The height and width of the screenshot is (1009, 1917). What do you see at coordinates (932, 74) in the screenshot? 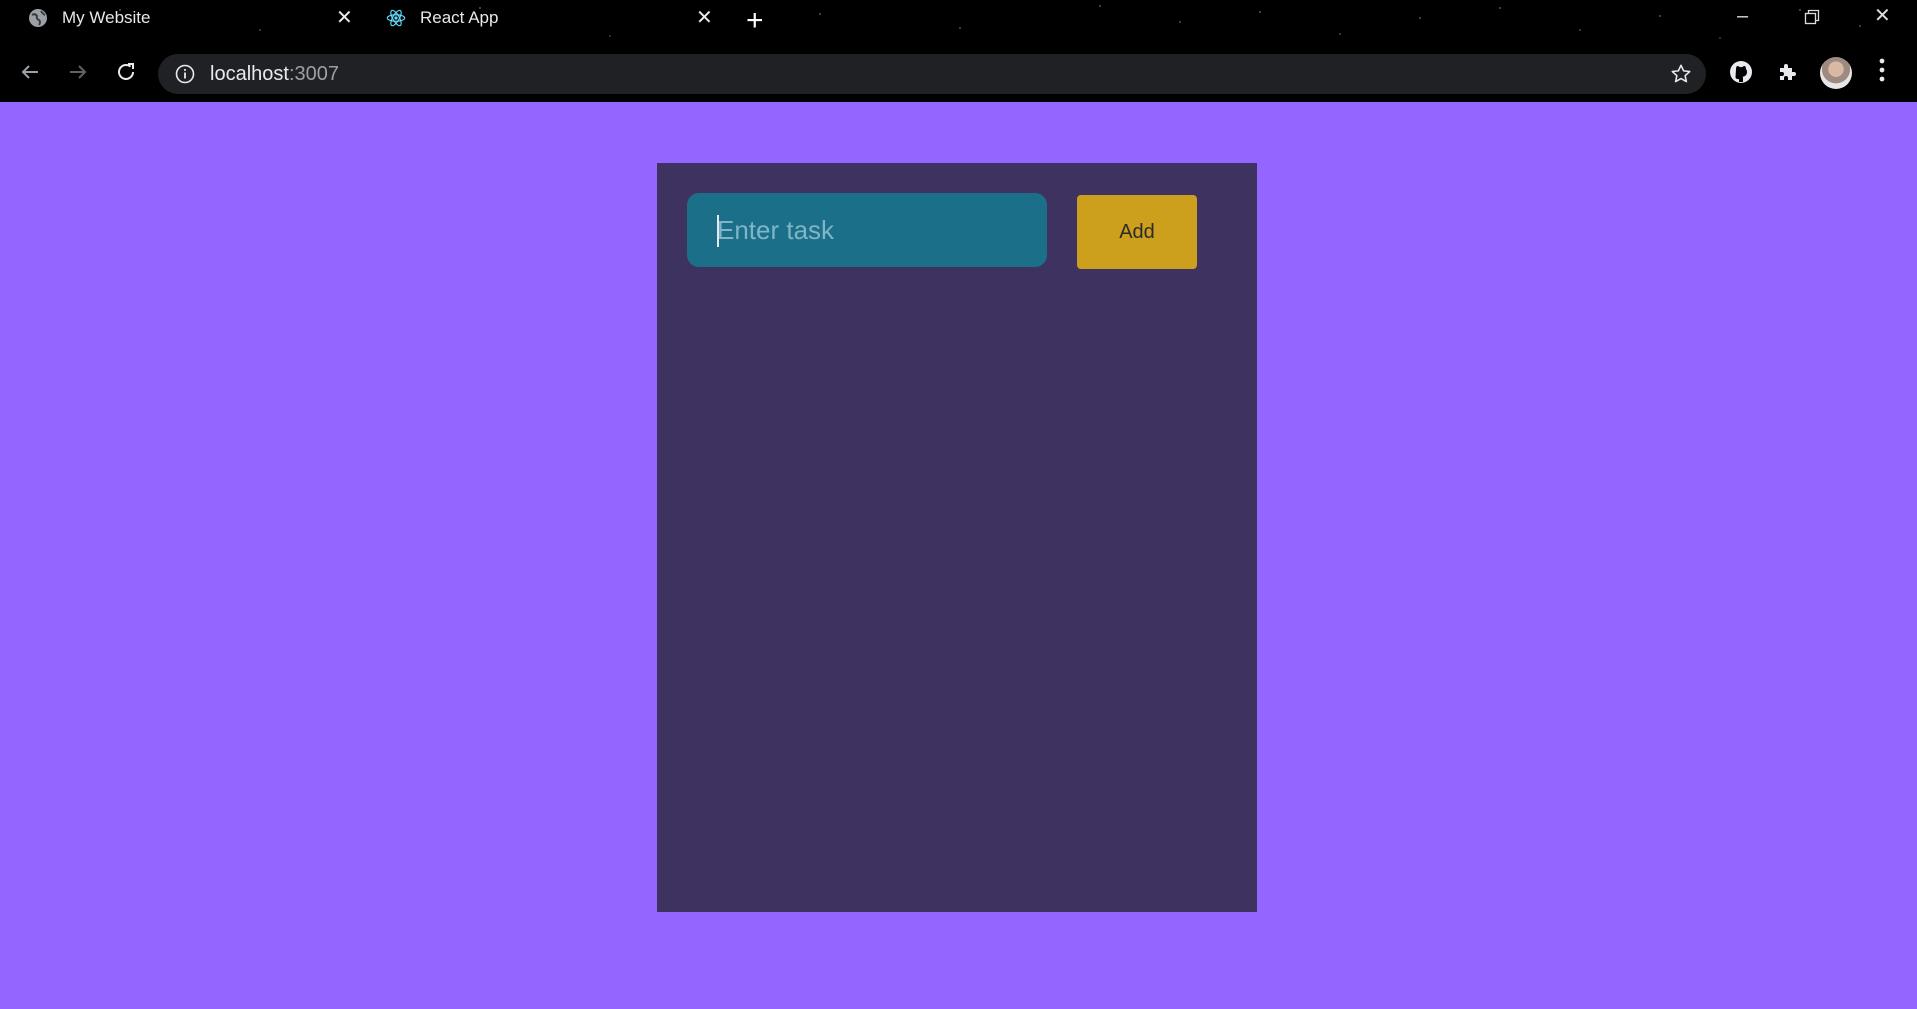
I see `address-bar: localhost:3007` at bounding box center [932, 74].